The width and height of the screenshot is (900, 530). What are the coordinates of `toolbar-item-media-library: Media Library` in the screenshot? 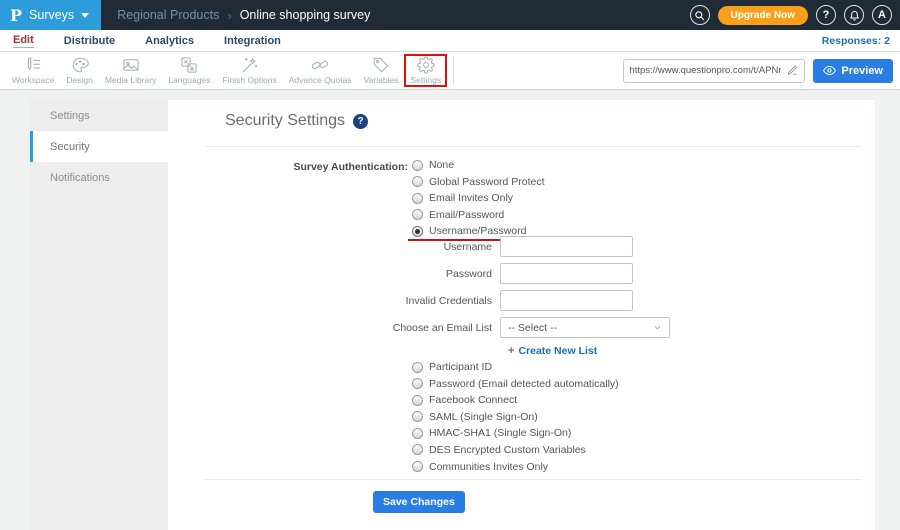 It's located at (131, 70).